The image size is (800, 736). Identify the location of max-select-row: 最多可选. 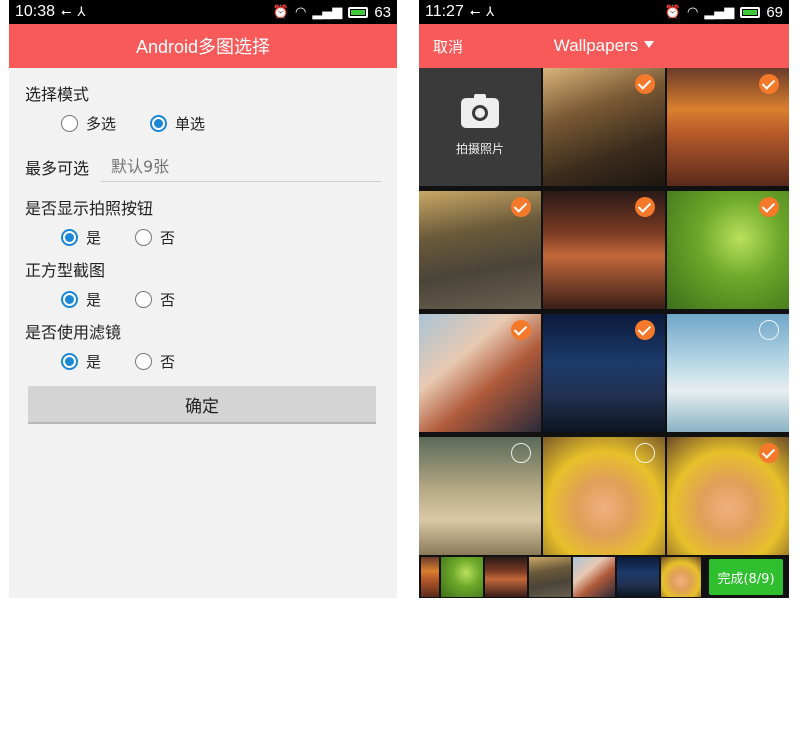
(203, 167).